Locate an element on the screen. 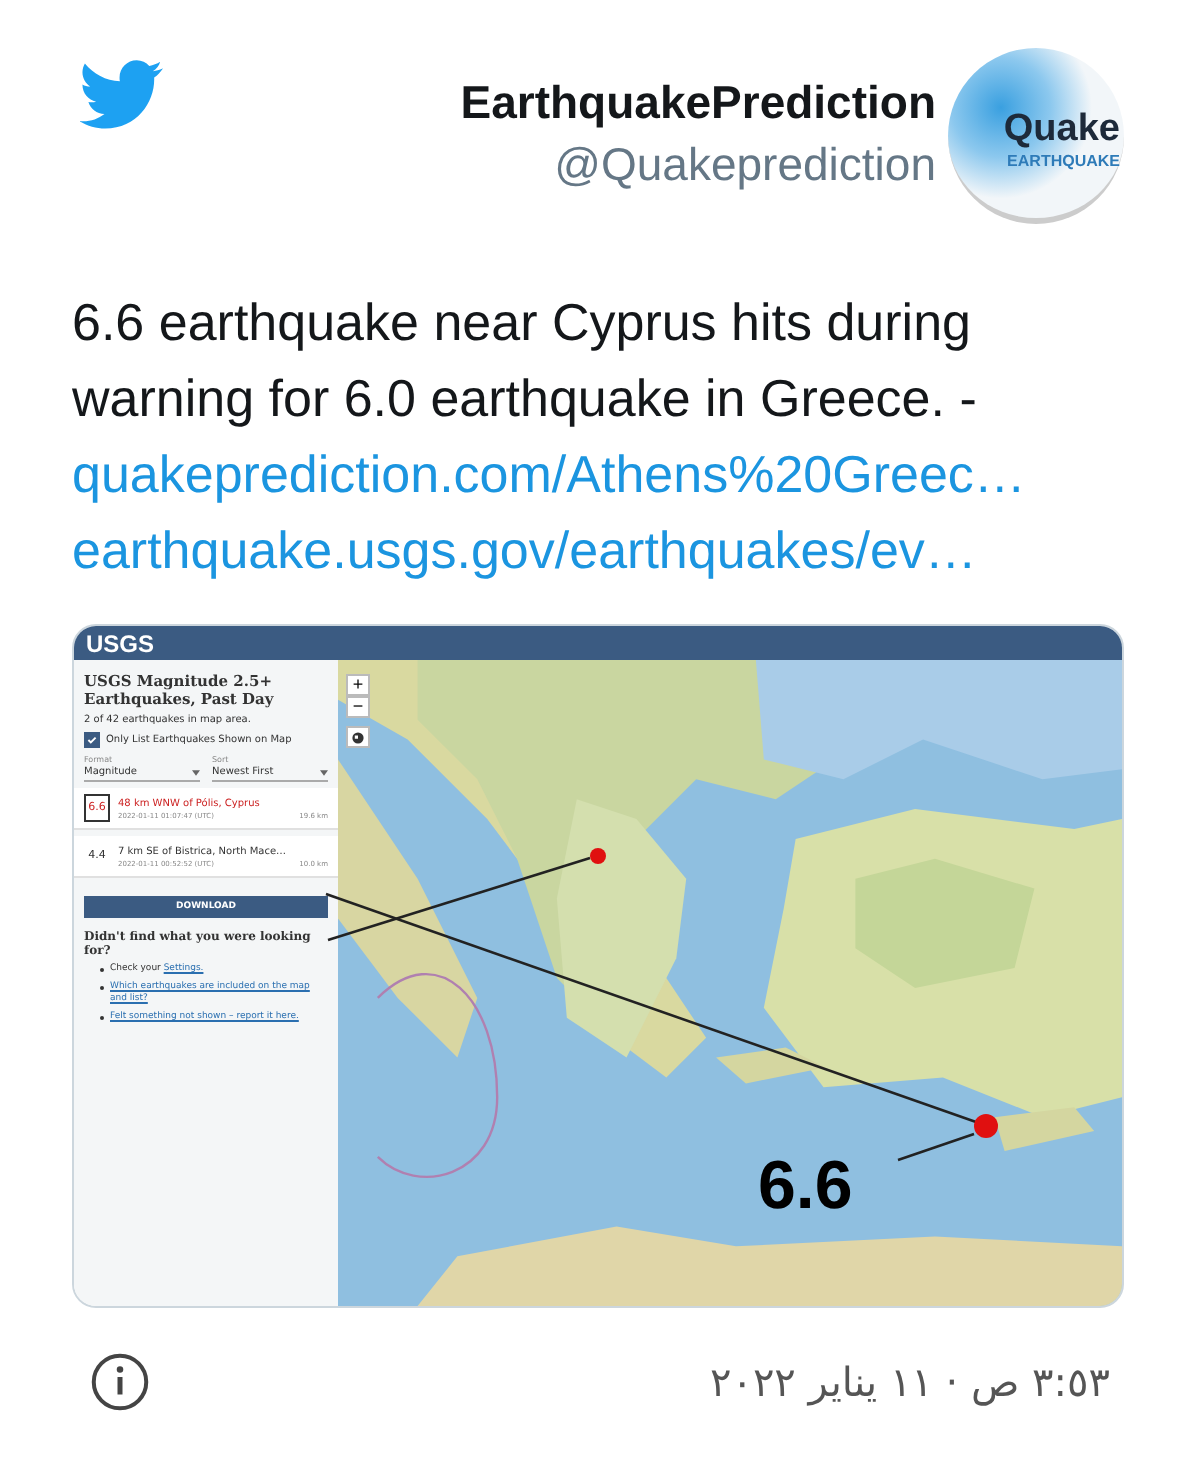 The height and width of the screenshot is (1462, 1190). globe-icon is located at coordinates (358, 737).